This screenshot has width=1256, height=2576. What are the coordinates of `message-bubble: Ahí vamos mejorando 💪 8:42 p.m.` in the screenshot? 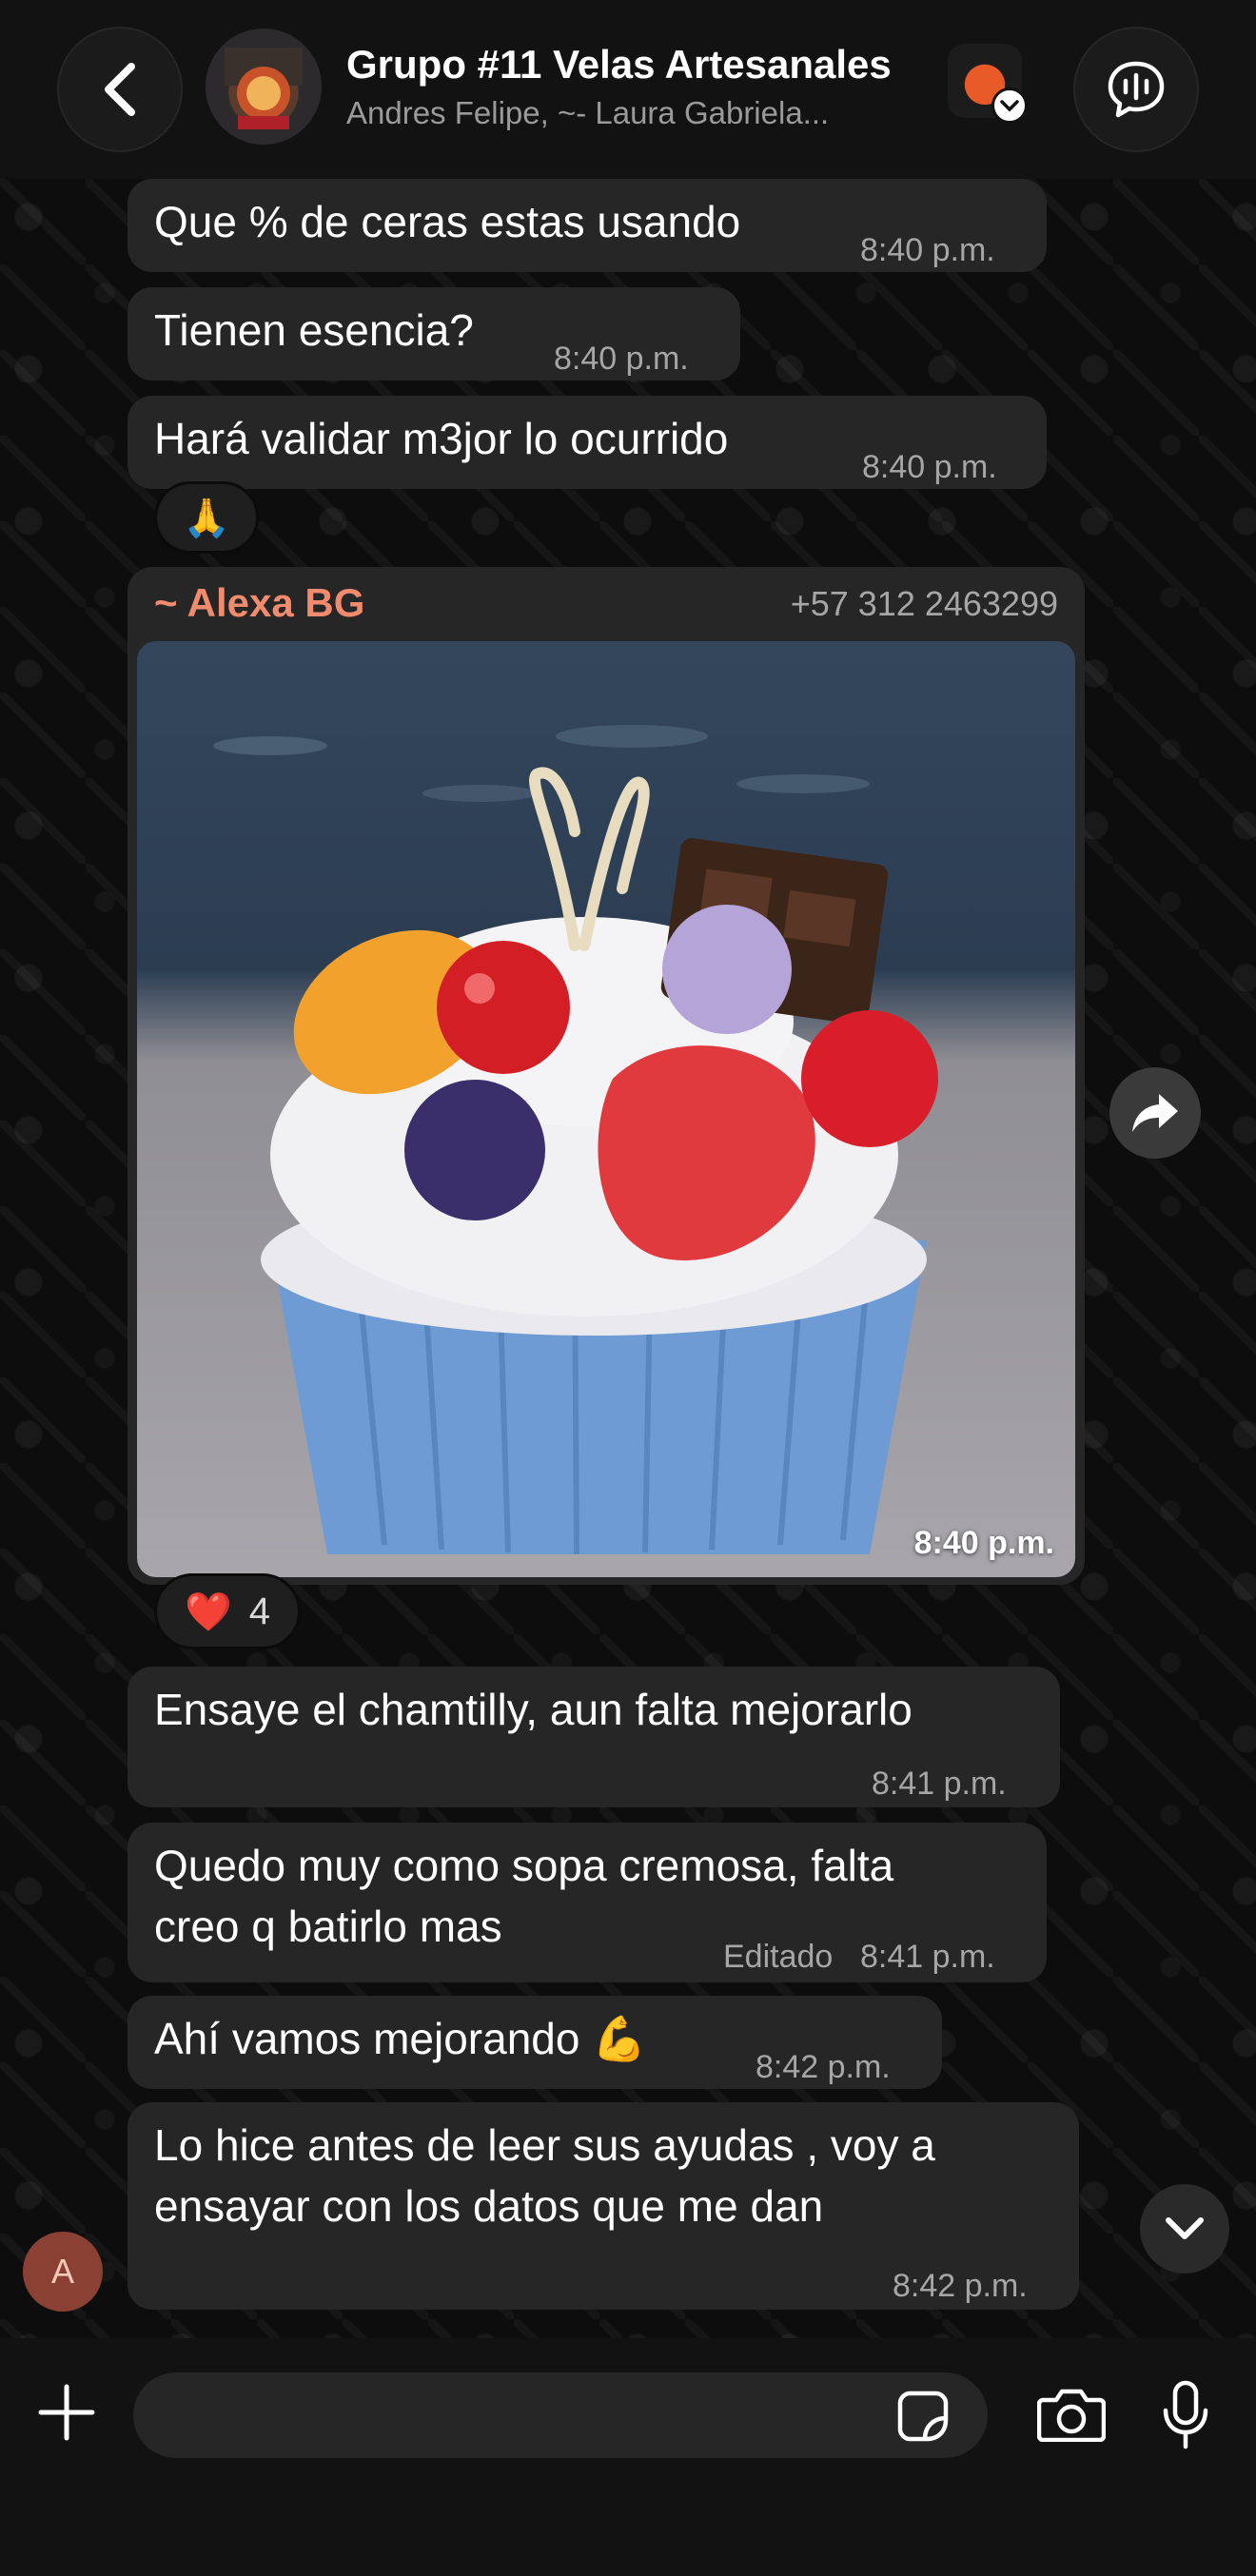 It's located at (535, 2043).